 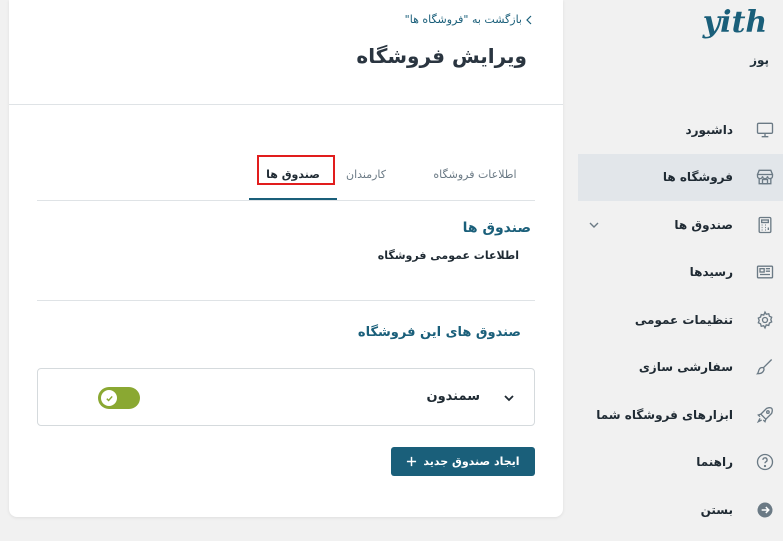 I want to click on tab-bar: اطلاعات فروشگاه کارمندان صندوق ها, so click(x=286, y=175).